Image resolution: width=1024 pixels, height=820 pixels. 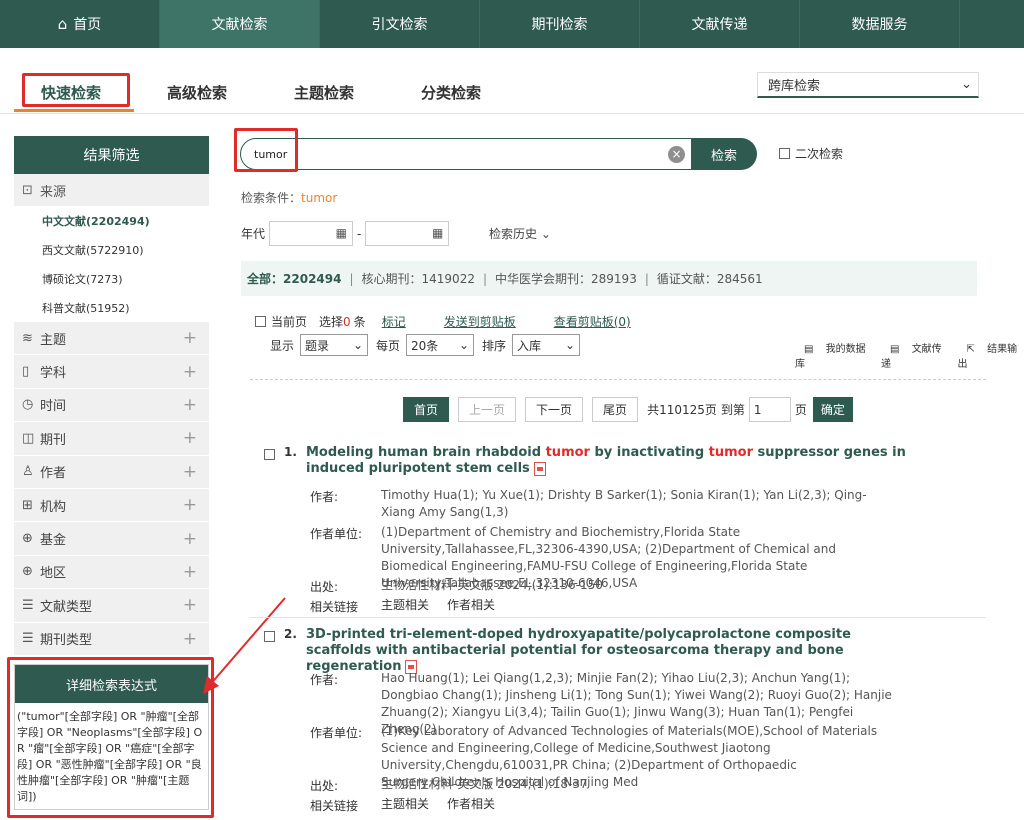 What do you see at coordinates (111, 439) in the screenshot?
I see `sidebar-item-journal: ◫ 期刊 +` at bounding box center [111, 439].